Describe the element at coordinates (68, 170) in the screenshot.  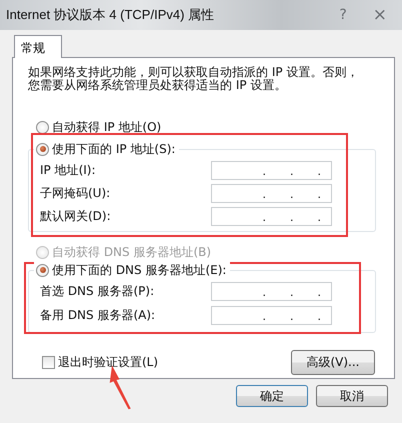
I see `field-label: IP 地址(I):` at that location.